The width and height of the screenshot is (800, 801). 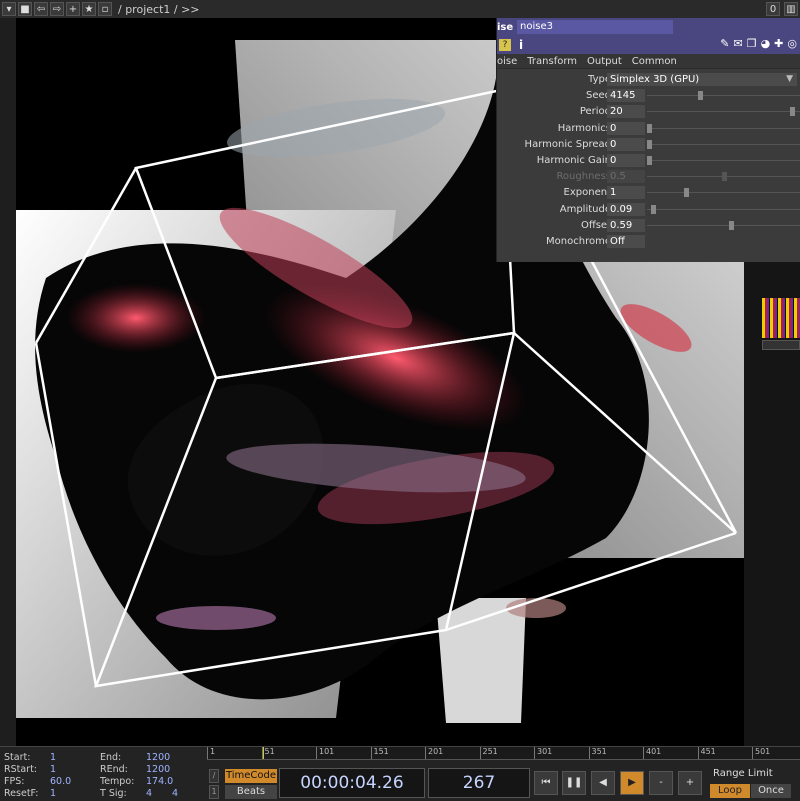 I want to click on timeline-ruler: 1 51 101 151 201 251 301 351 401 451 501, so click(x=503, y=753).